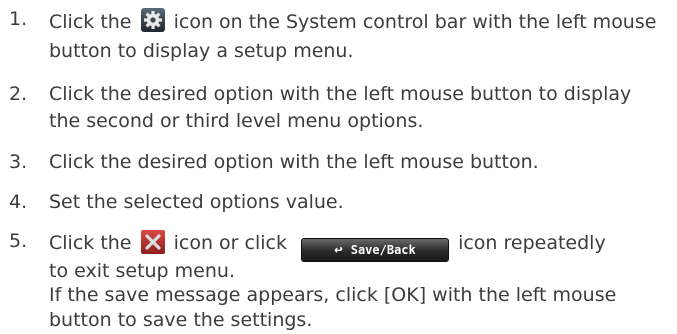  What do you see at coordinates (196, 202) in the screenshot?
I see `step-4-line-1: Set the selected options value.` at bounding box center [196, 202].